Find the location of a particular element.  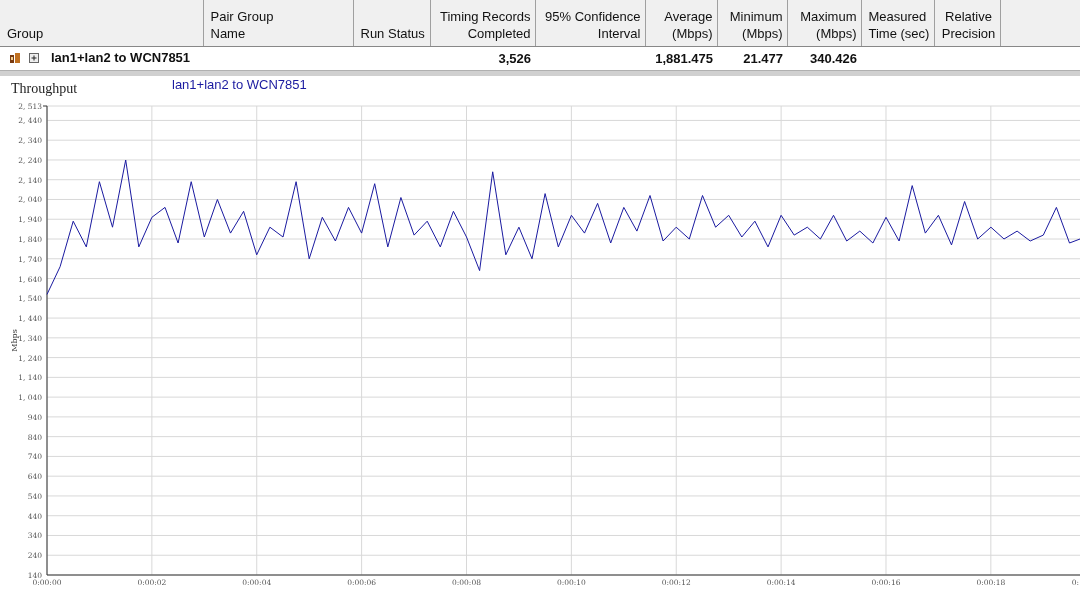

y-axis-label: Mbps is located at coordinates (14, 340).